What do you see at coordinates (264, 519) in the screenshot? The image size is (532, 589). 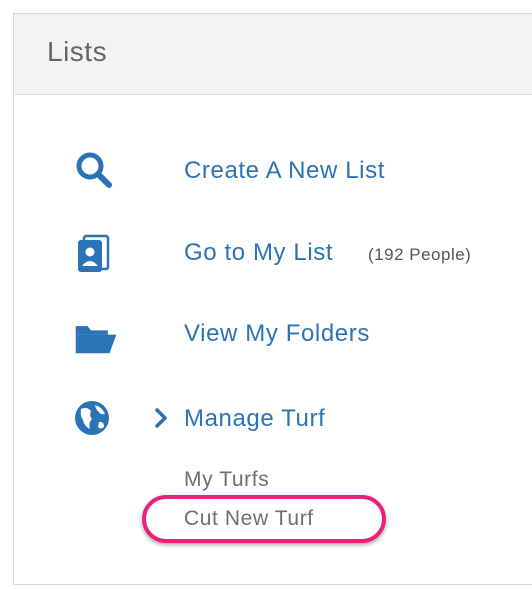 I see `highlight-callout` at bounding box center [264, 519].